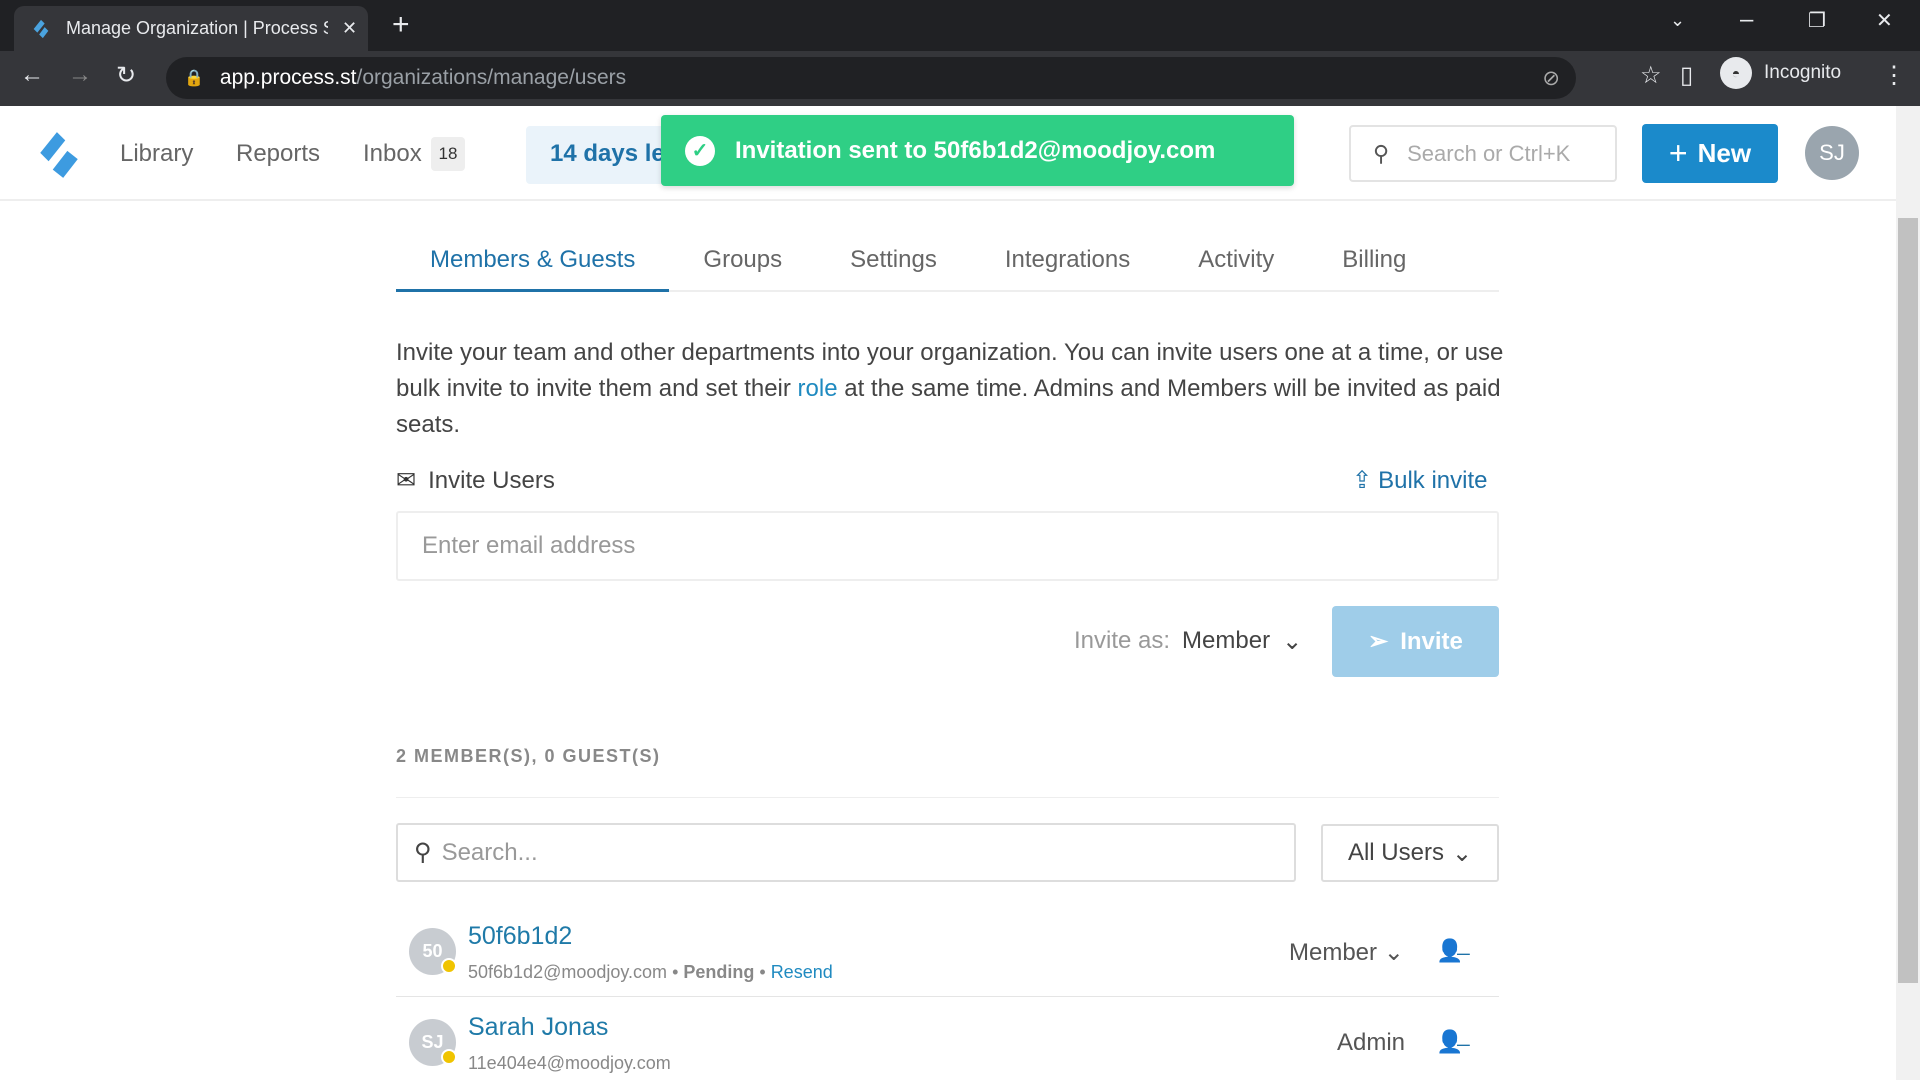 The height and width of the screenshot is (1087, 1920). Describe the element at coordinates (197, 28) in the screenshot. I see `tab-title: Manage Organization | Process St` at that location.